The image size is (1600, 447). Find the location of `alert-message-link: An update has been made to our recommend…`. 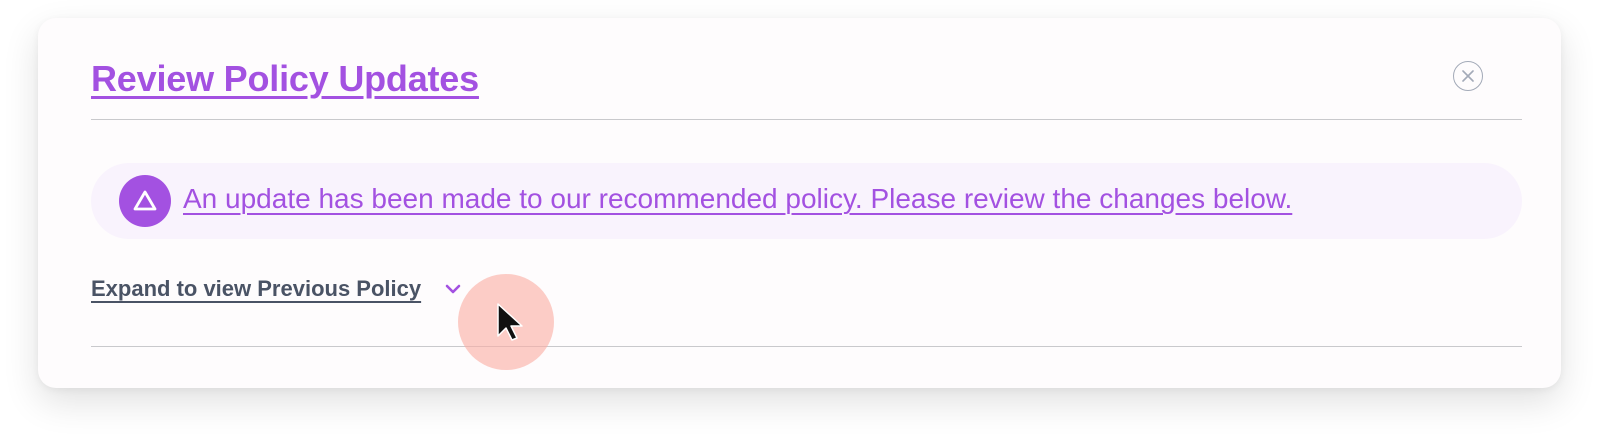

alert-message-link: An update has been made to our recommend… is located at coordinates (737, 199).